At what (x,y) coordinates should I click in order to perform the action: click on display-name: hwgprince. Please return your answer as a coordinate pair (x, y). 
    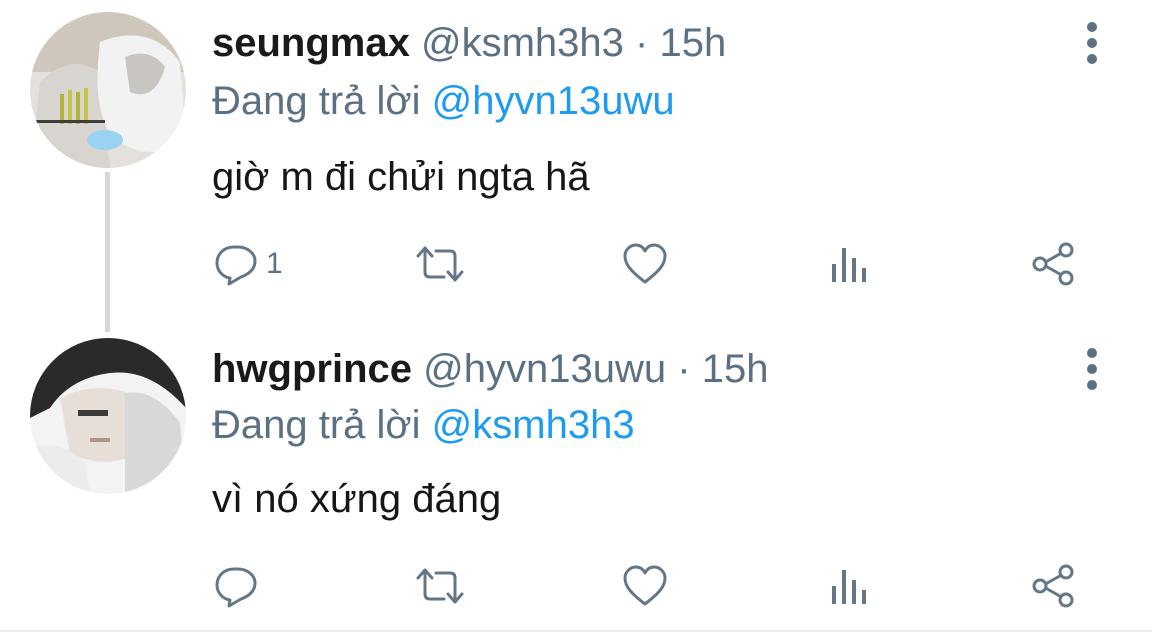
    Looking at the image, I should click on (312, 369).